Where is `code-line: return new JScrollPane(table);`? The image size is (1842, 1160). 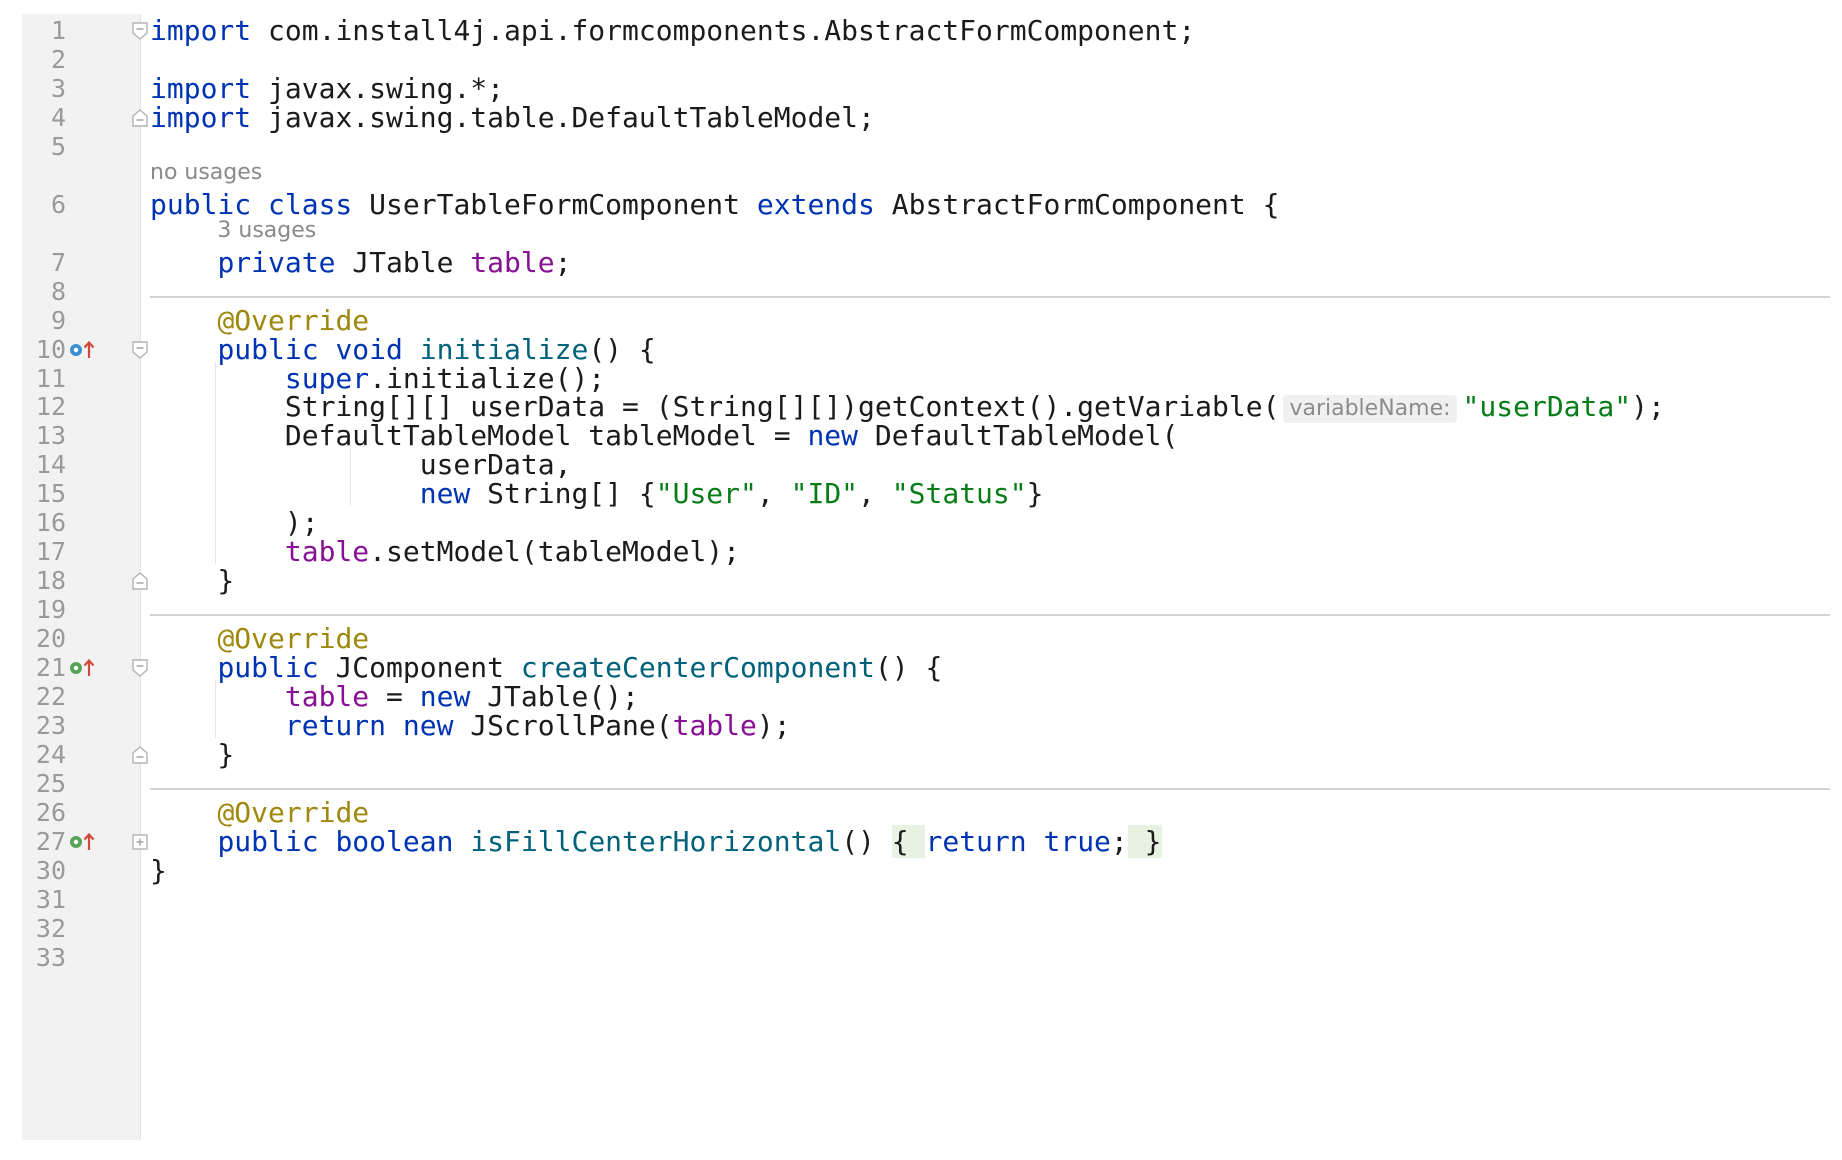
code-line: return new JScrollPane(table); is located at coordinates (470, 726).